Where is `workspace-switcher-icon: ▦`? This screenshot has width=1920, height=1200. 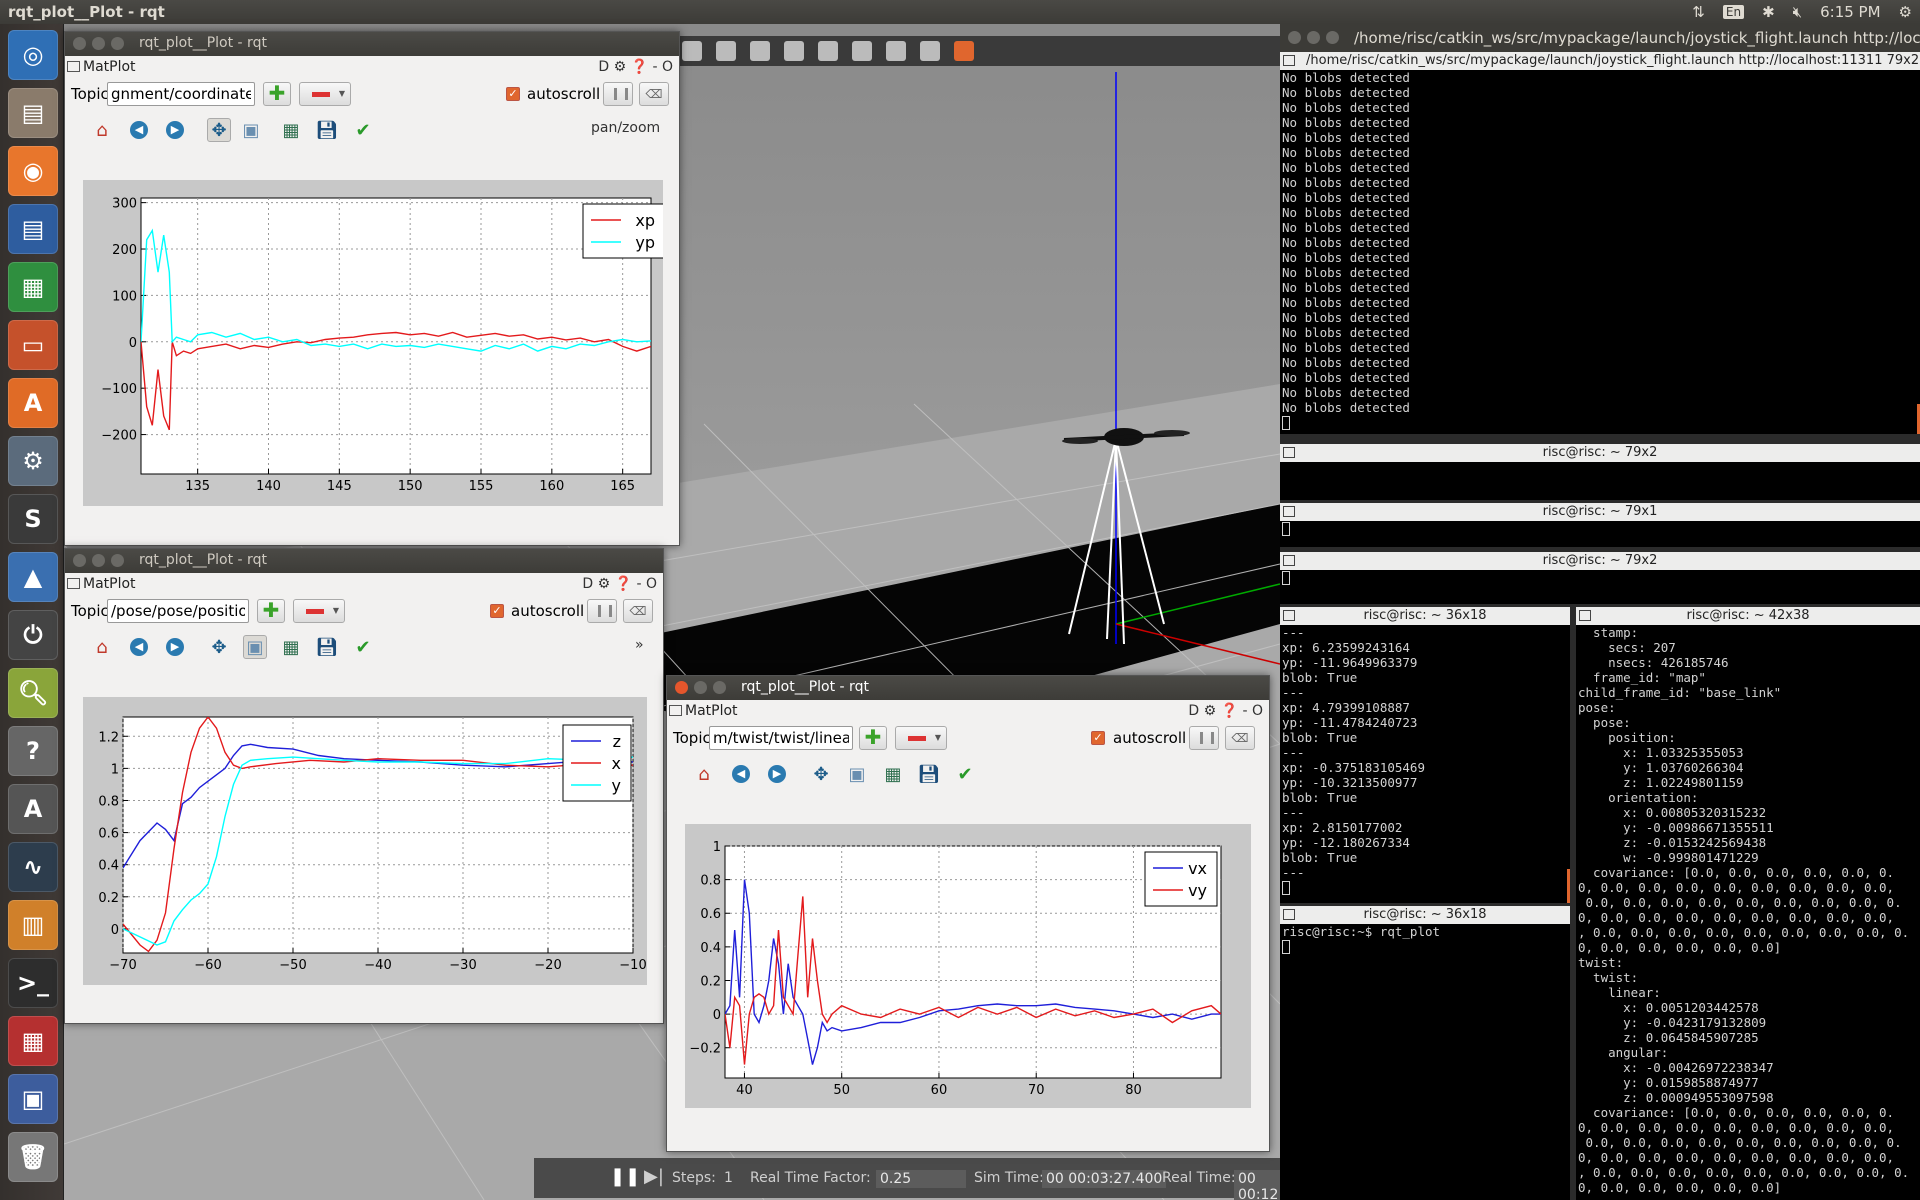 workspace-switcher-icon: ▦ is located at coordinates (33, 1041).